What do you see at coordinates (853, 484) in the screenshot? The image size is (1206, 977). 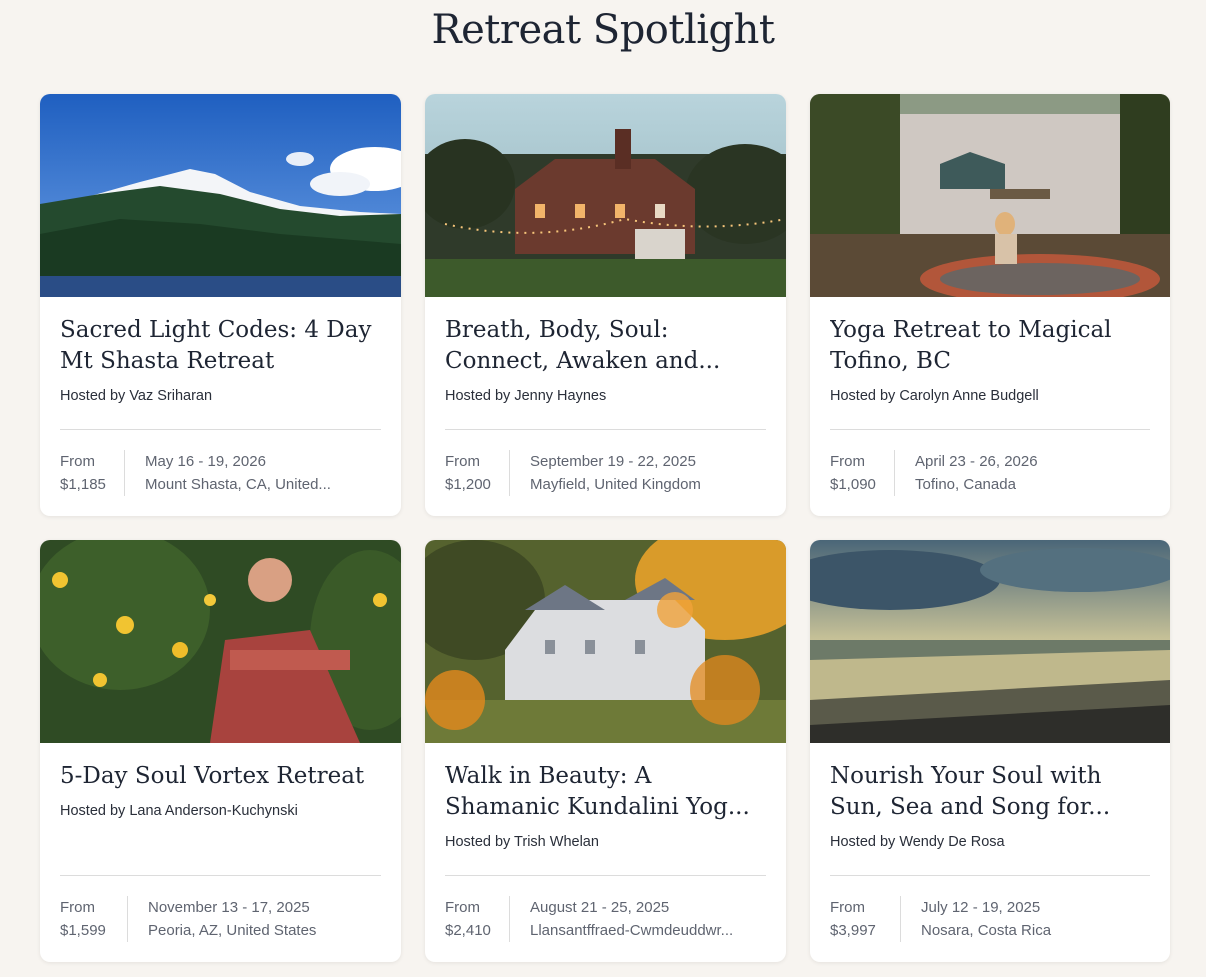 I see `price-value: $1,090` at bounding box center [853, 484].